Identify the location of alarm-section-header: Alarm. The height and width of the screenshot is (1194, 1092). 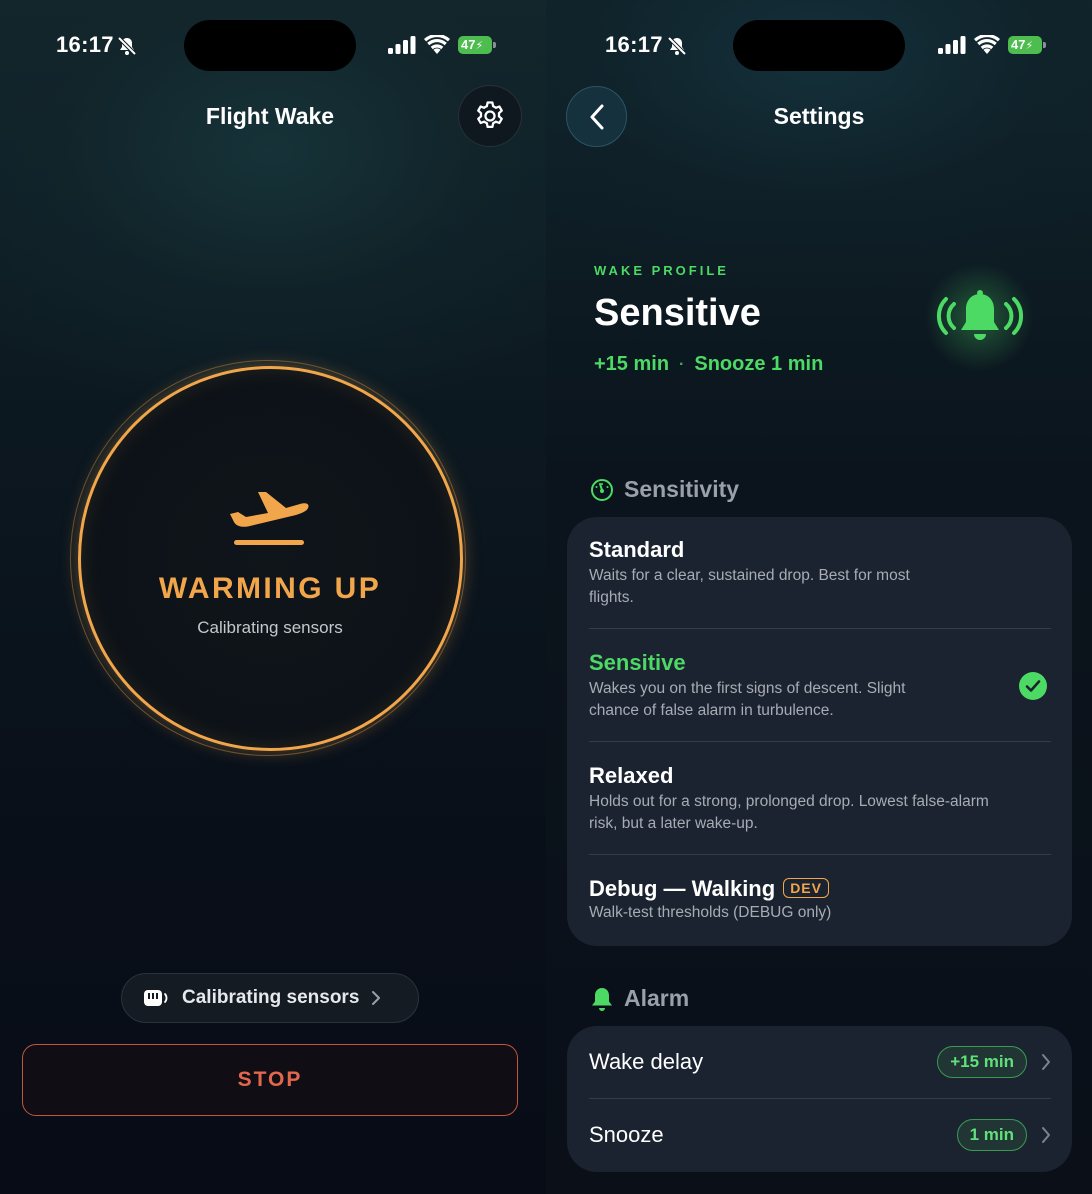
(639, 998).